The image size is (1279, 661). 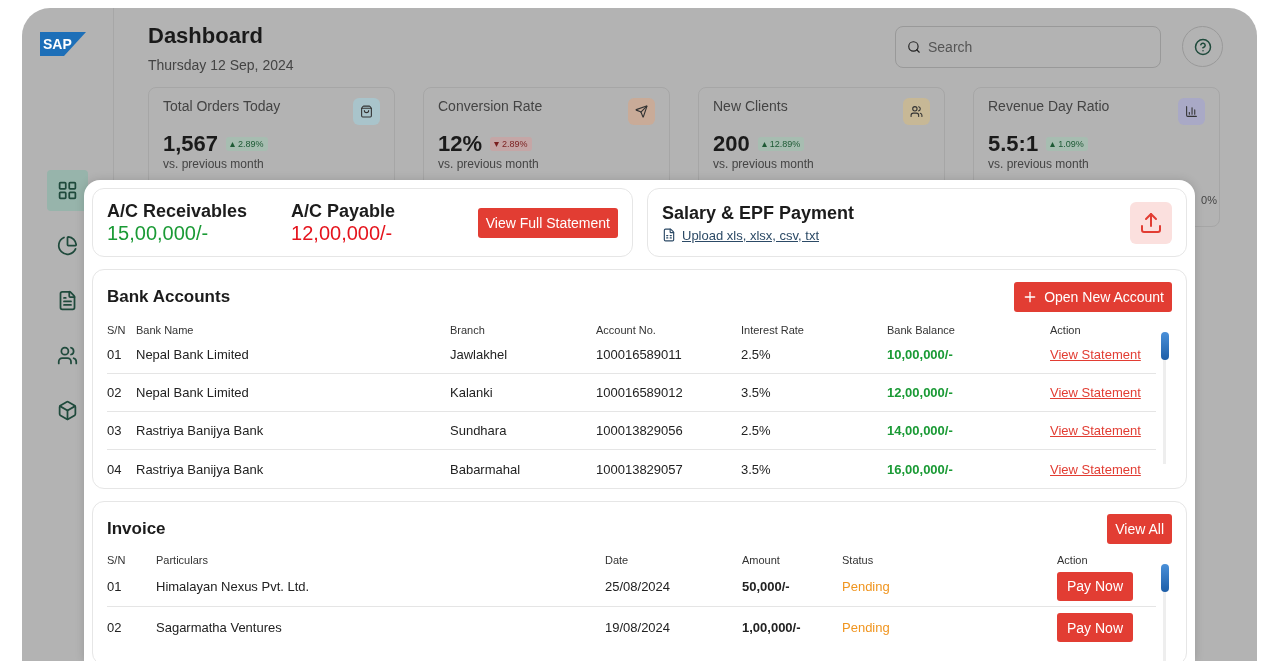 I want to click on help-icon, so click(x=1202, y=46).